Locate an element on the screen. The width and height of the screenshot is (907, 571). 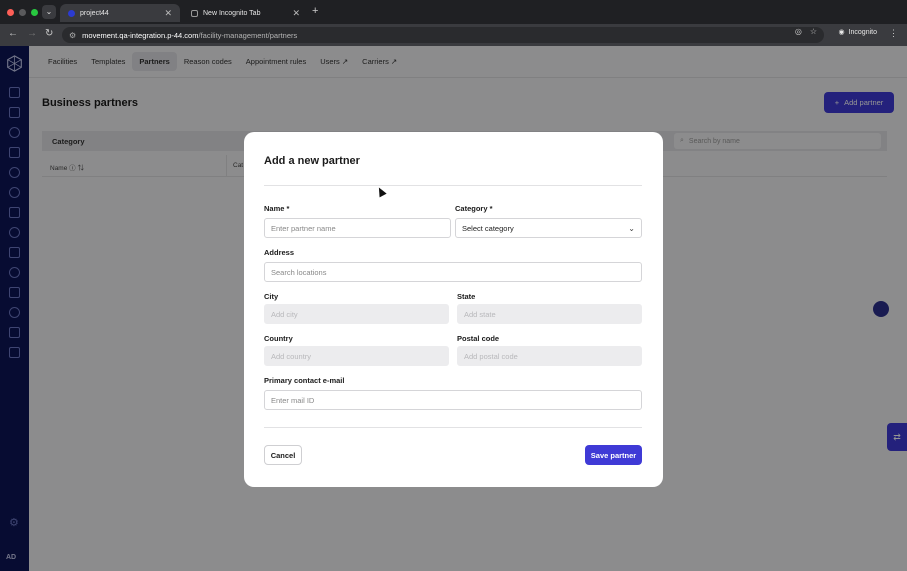
name-label: Name * is located at coordinates (277, 208).